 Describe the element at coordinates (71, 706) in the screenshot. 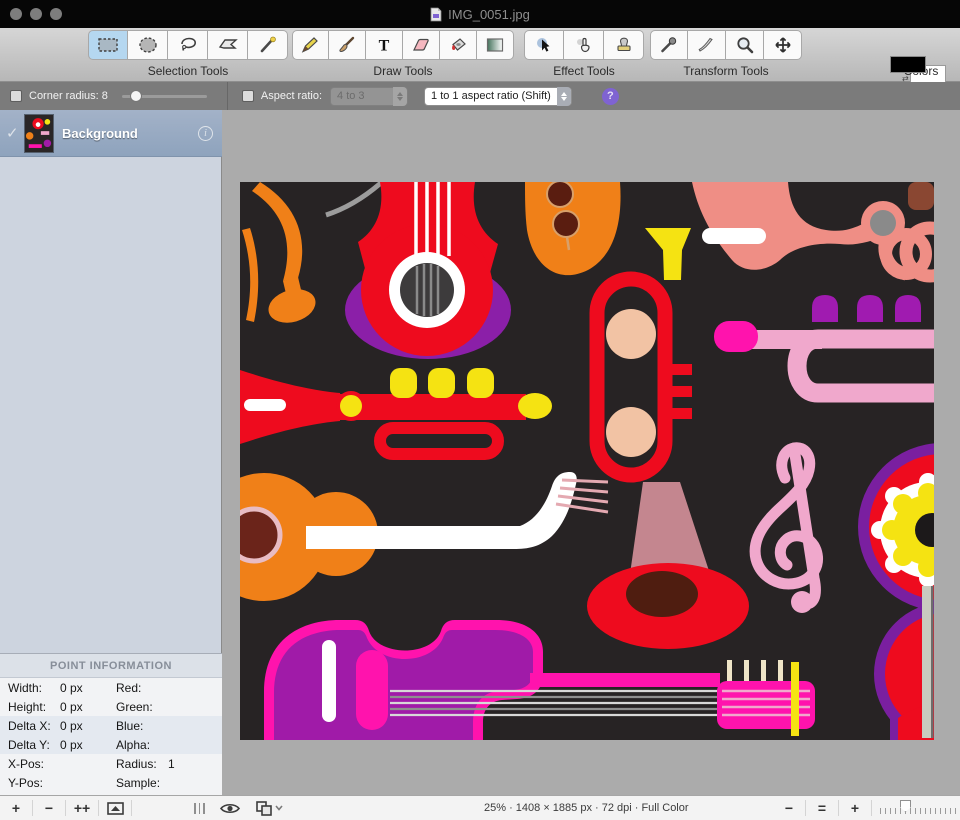

I see `height-value: 0 px` at that location.